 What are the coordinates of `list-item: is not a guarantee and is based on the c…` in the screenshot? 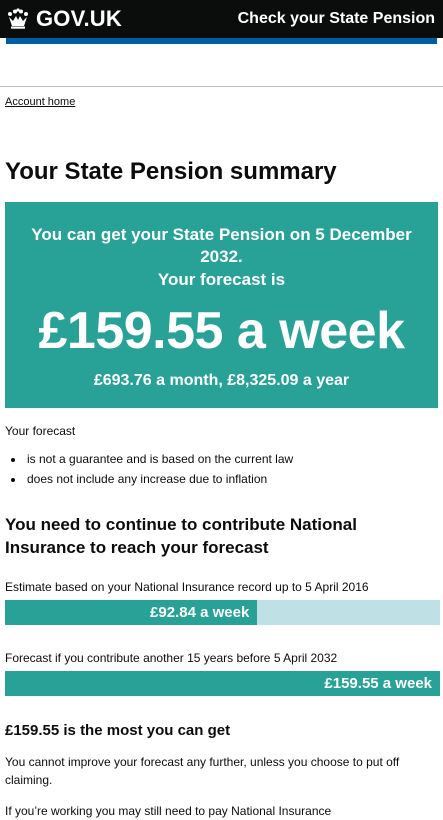 It's located at (231, 459).